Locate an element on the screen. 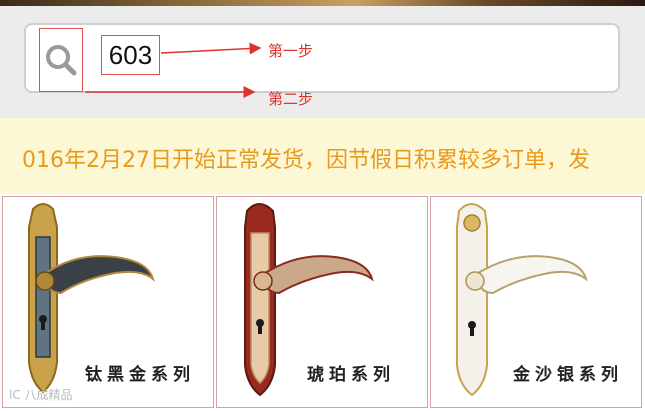 The image size is (645, 411). watermark: lC 八成精品 is located at coordinates (41, 395).